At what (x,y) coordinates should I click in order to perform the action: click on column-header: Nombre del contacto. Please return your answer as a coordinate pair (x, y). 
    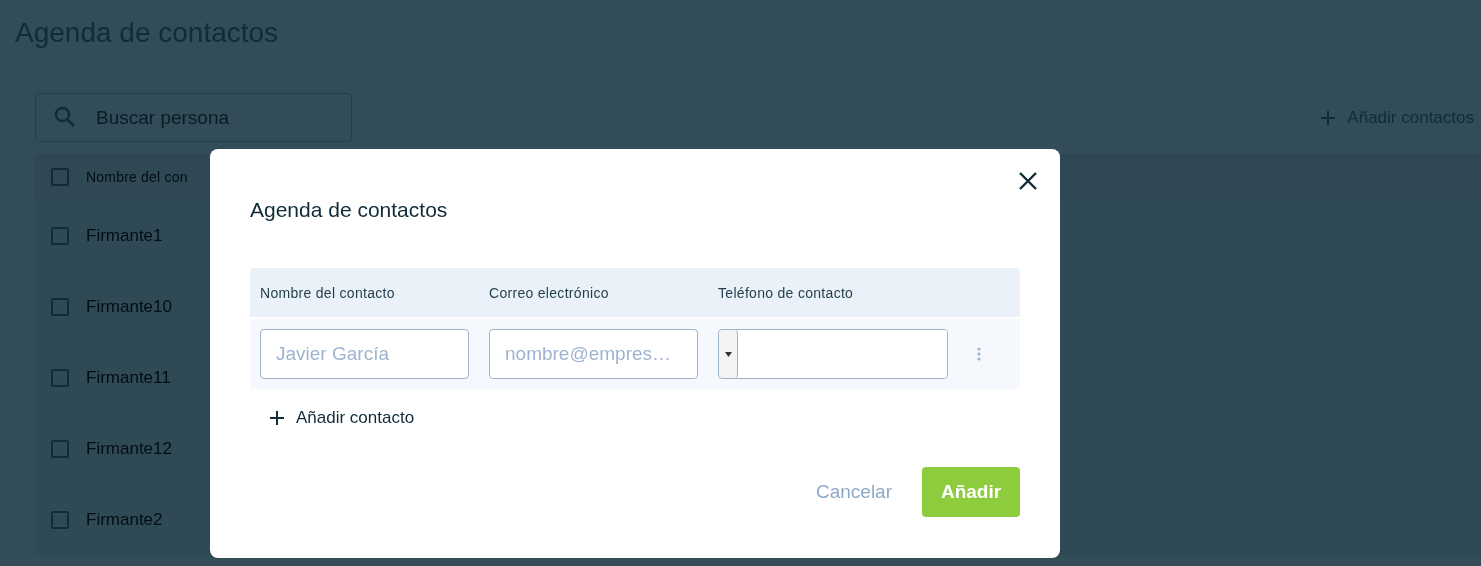
    Looking at the image, I should click on (328, 292).